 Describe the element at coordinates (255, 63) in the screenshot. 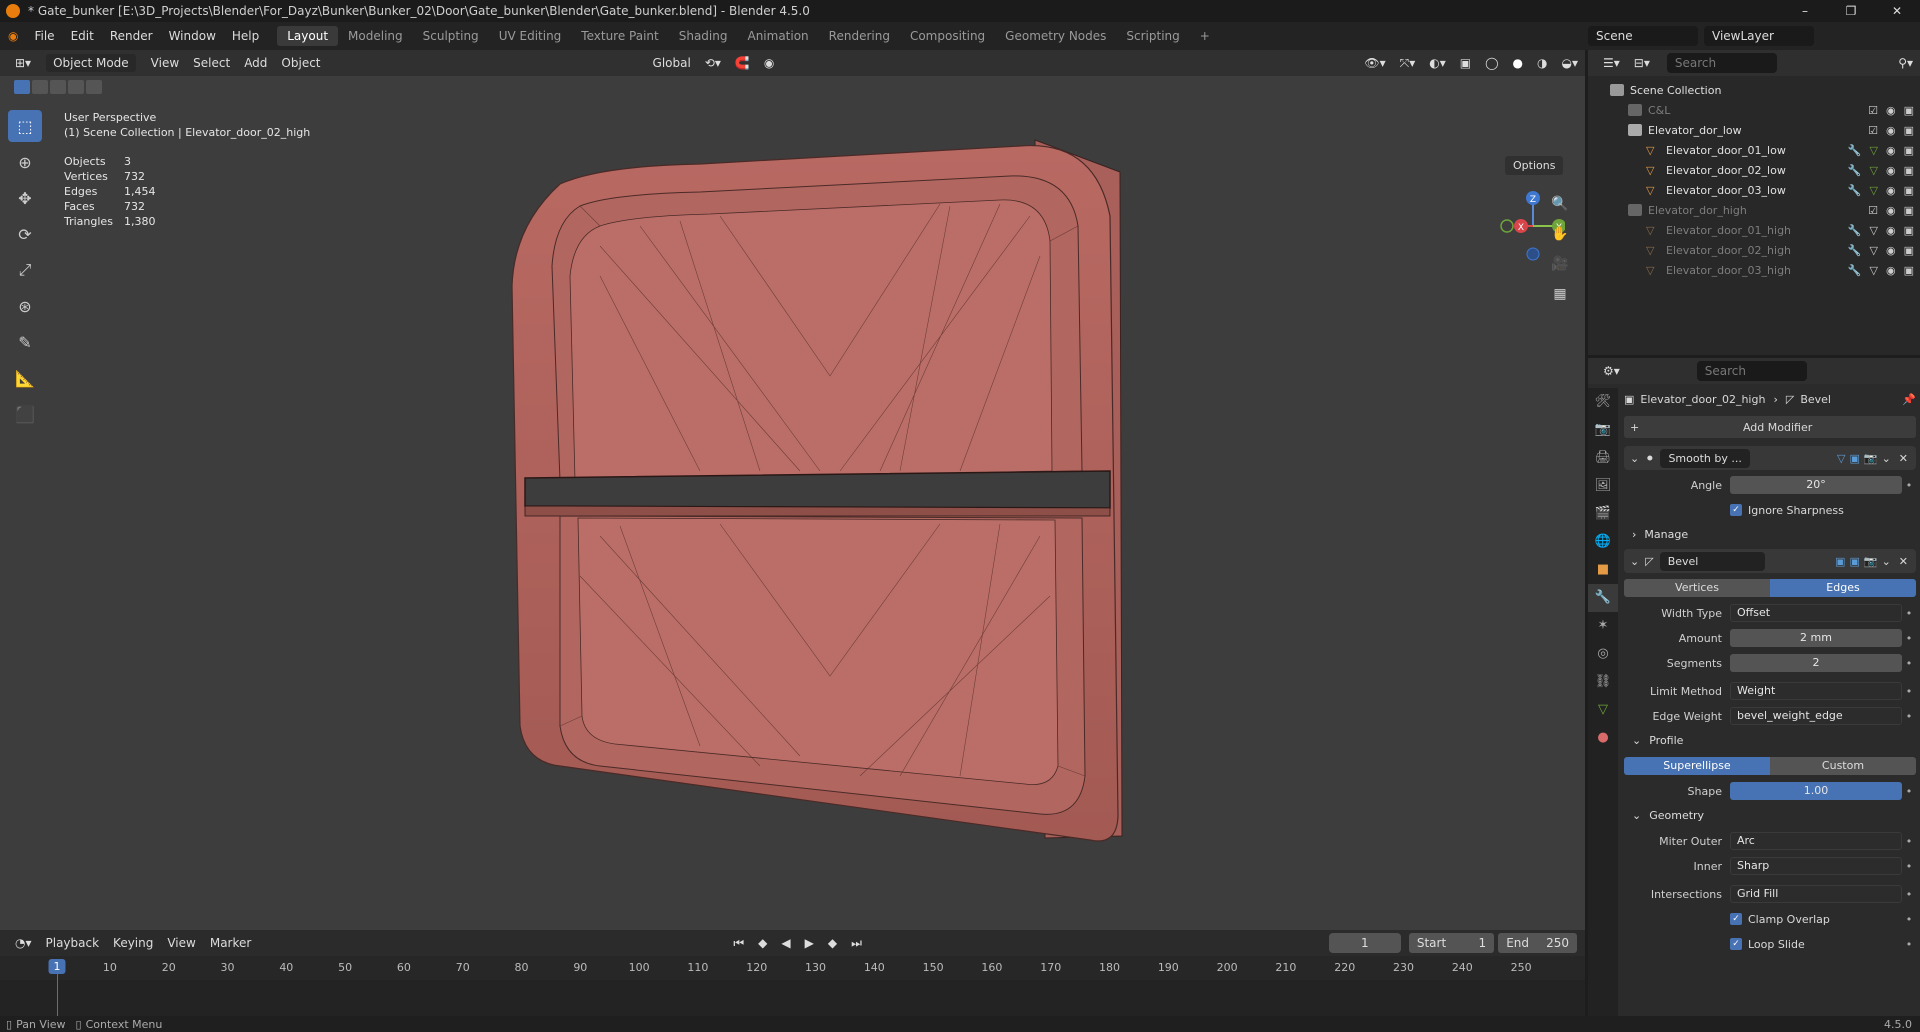

I see `menu-add: Add` at that location.